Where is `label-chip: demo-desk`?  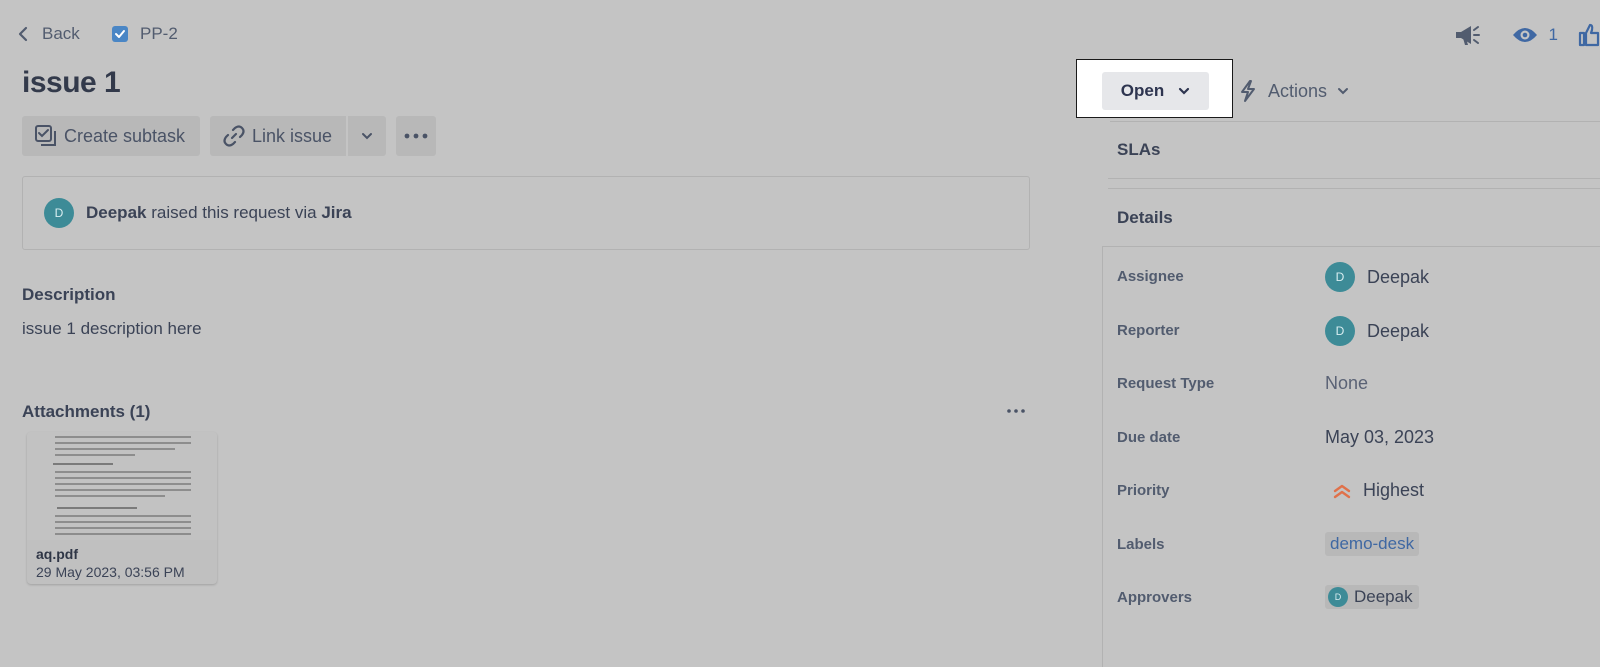
label-chip: demo-desk is located at coordinates (1372, 544).